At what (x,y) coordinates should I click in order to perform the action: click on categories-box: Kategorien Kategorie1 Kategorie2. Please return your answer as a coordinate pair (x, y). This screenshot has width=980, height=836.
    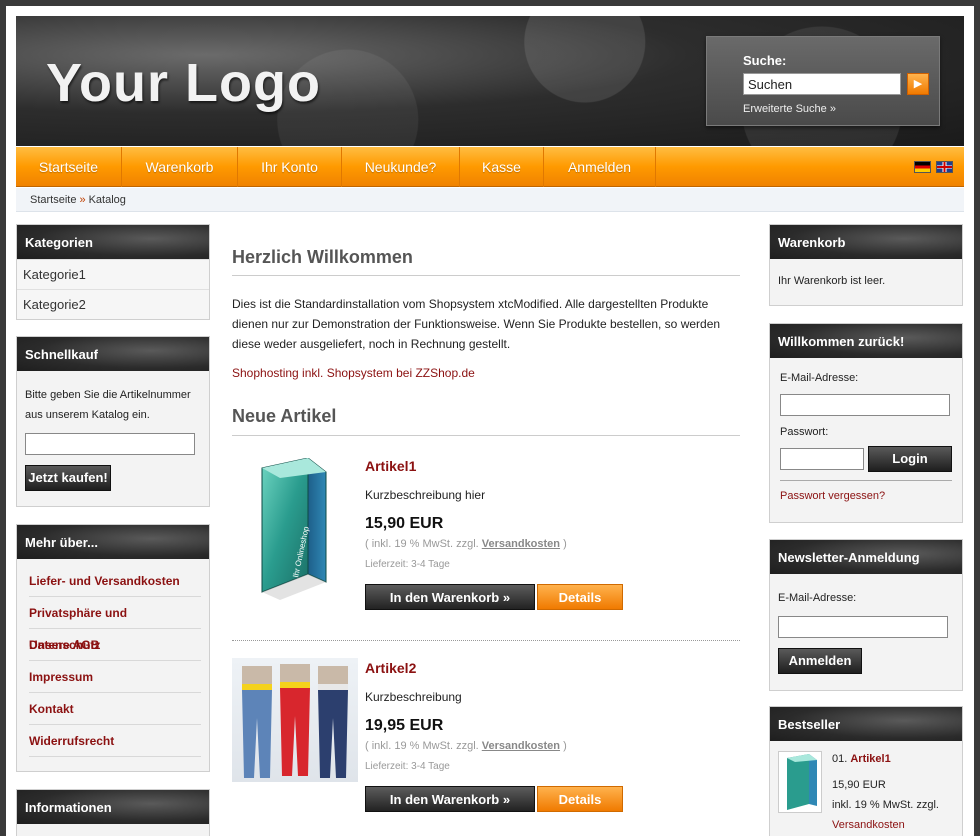
    Looking at the image, I should click on (113, 272).